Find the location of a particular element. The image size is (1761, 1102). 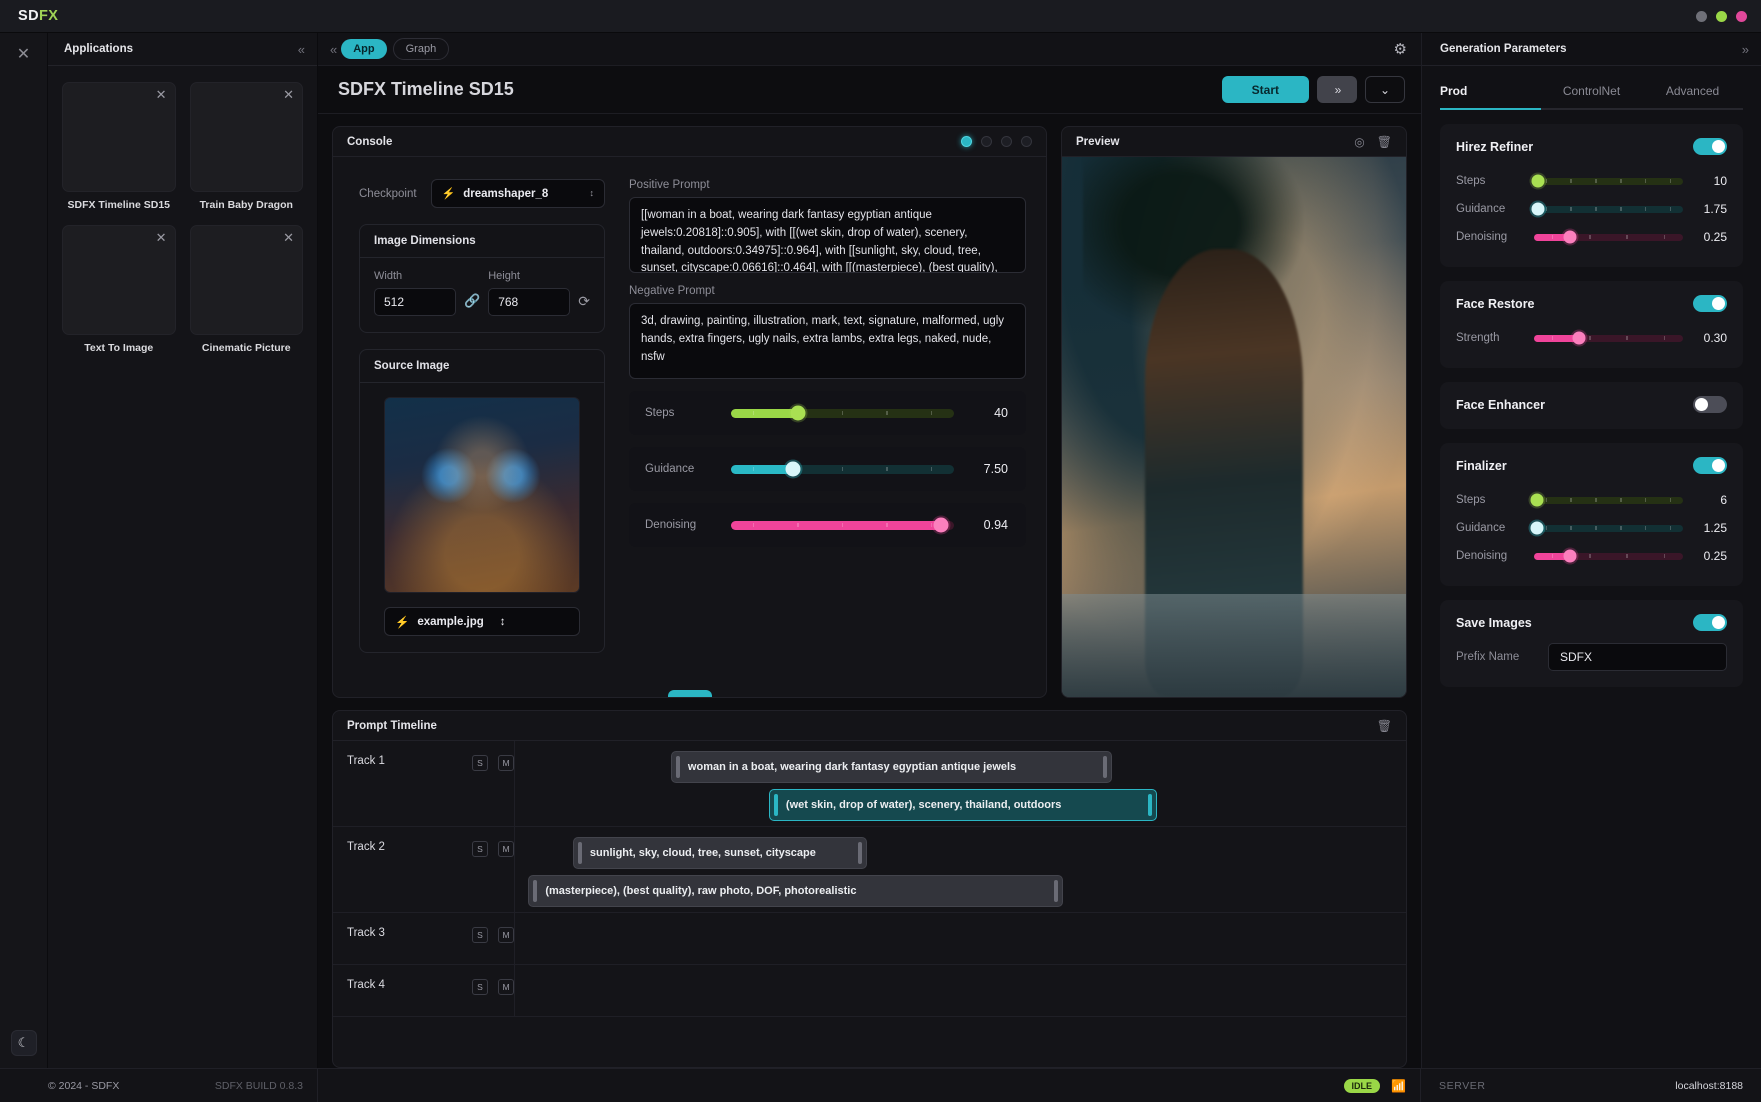

finalizer-toggle is located at coordinates (1710, 465).